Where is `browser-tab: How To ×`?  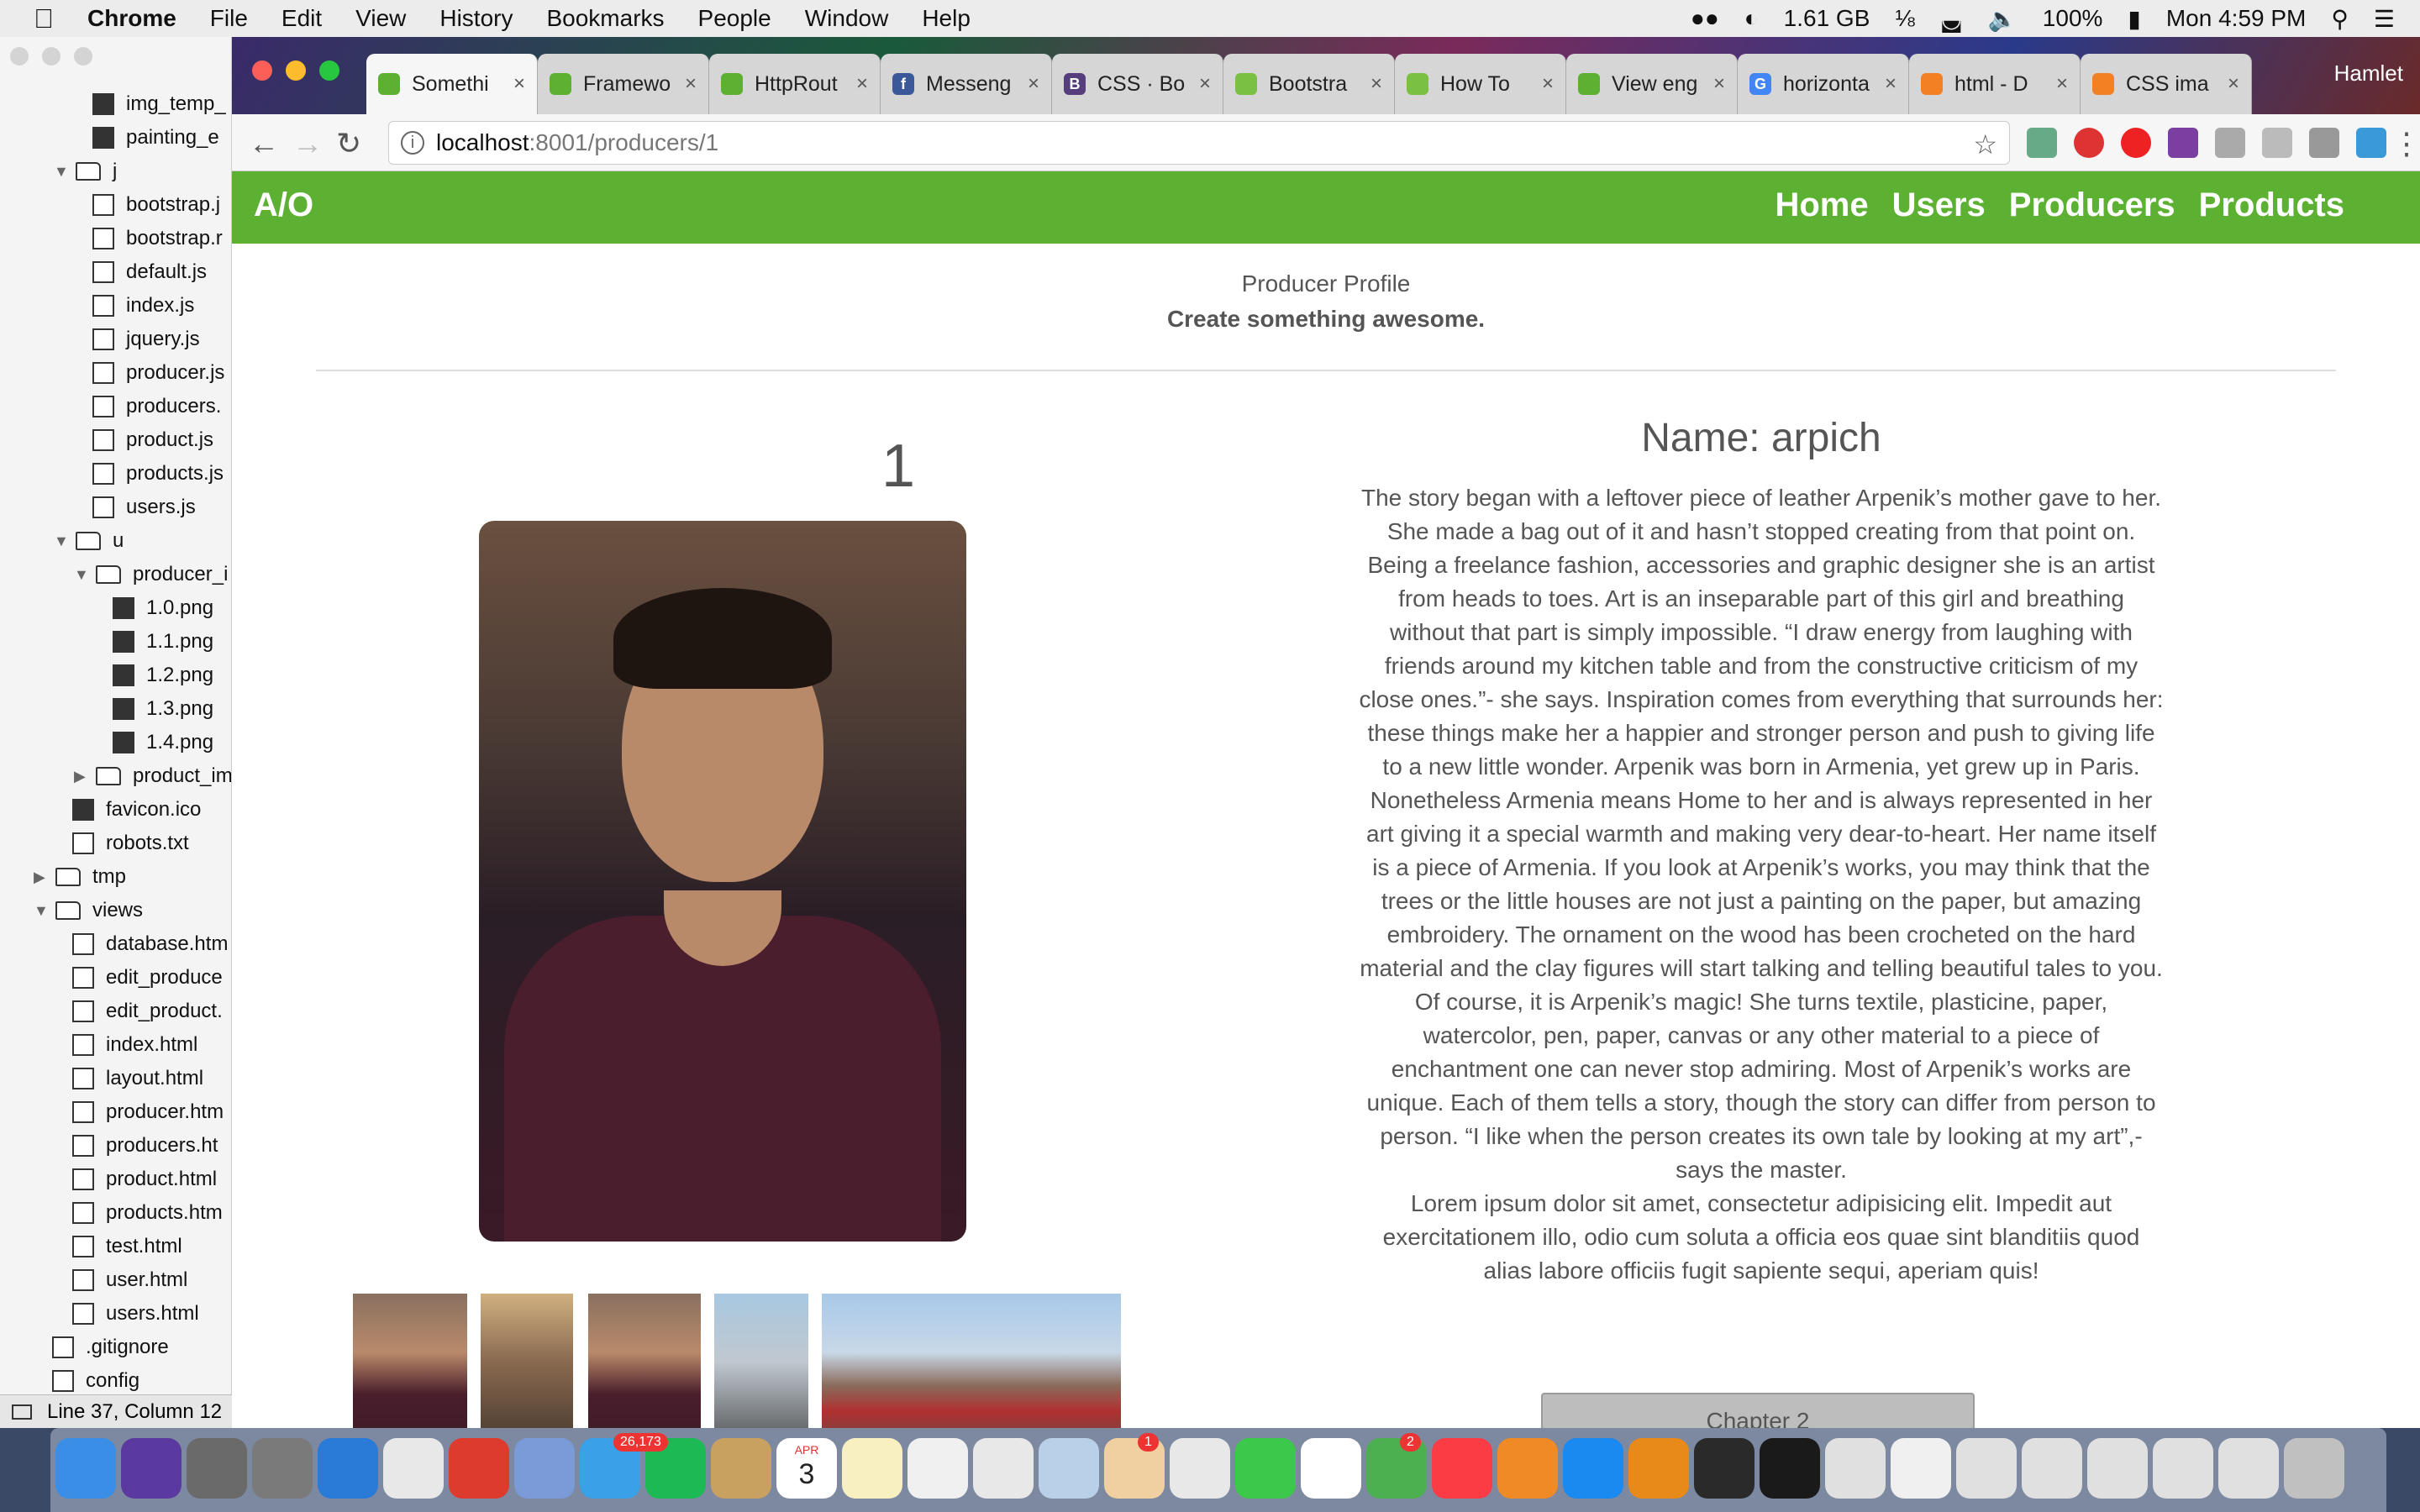
browser-tab: How To × is located at coordinates (1480, 84).